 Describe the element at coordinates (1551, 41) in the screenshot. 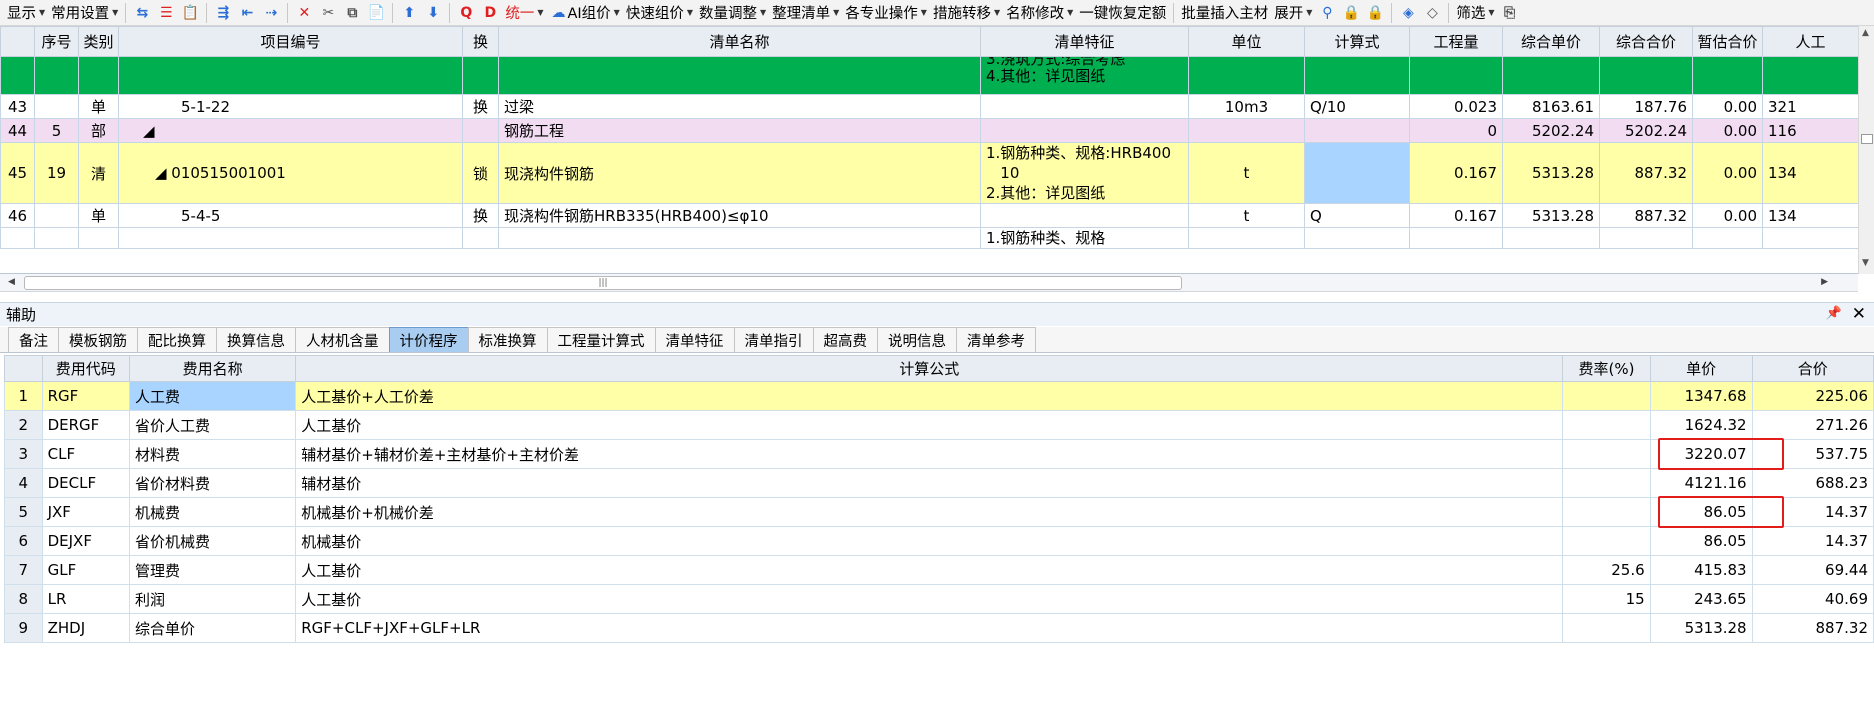

I see `column-header-10: 综合单价` at that location.